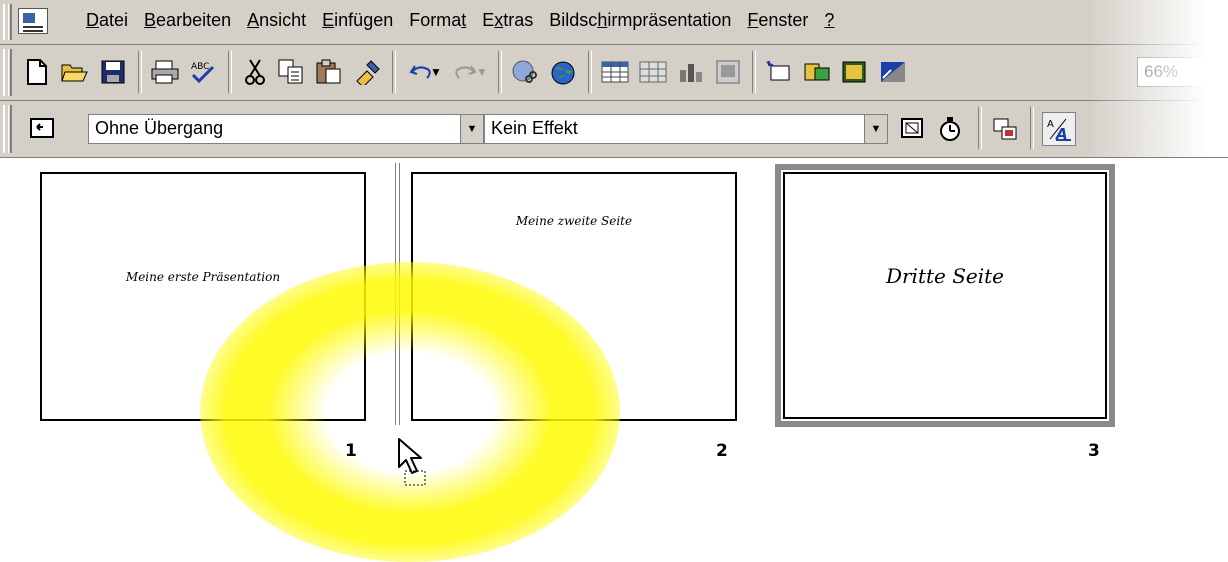 This screenshot has height=562, width=1228. What do you see at coordinates (574, 221) in the screenshot?
I see `slide-2-title: Meine zweite Seite` at bounding box center [574, 221].